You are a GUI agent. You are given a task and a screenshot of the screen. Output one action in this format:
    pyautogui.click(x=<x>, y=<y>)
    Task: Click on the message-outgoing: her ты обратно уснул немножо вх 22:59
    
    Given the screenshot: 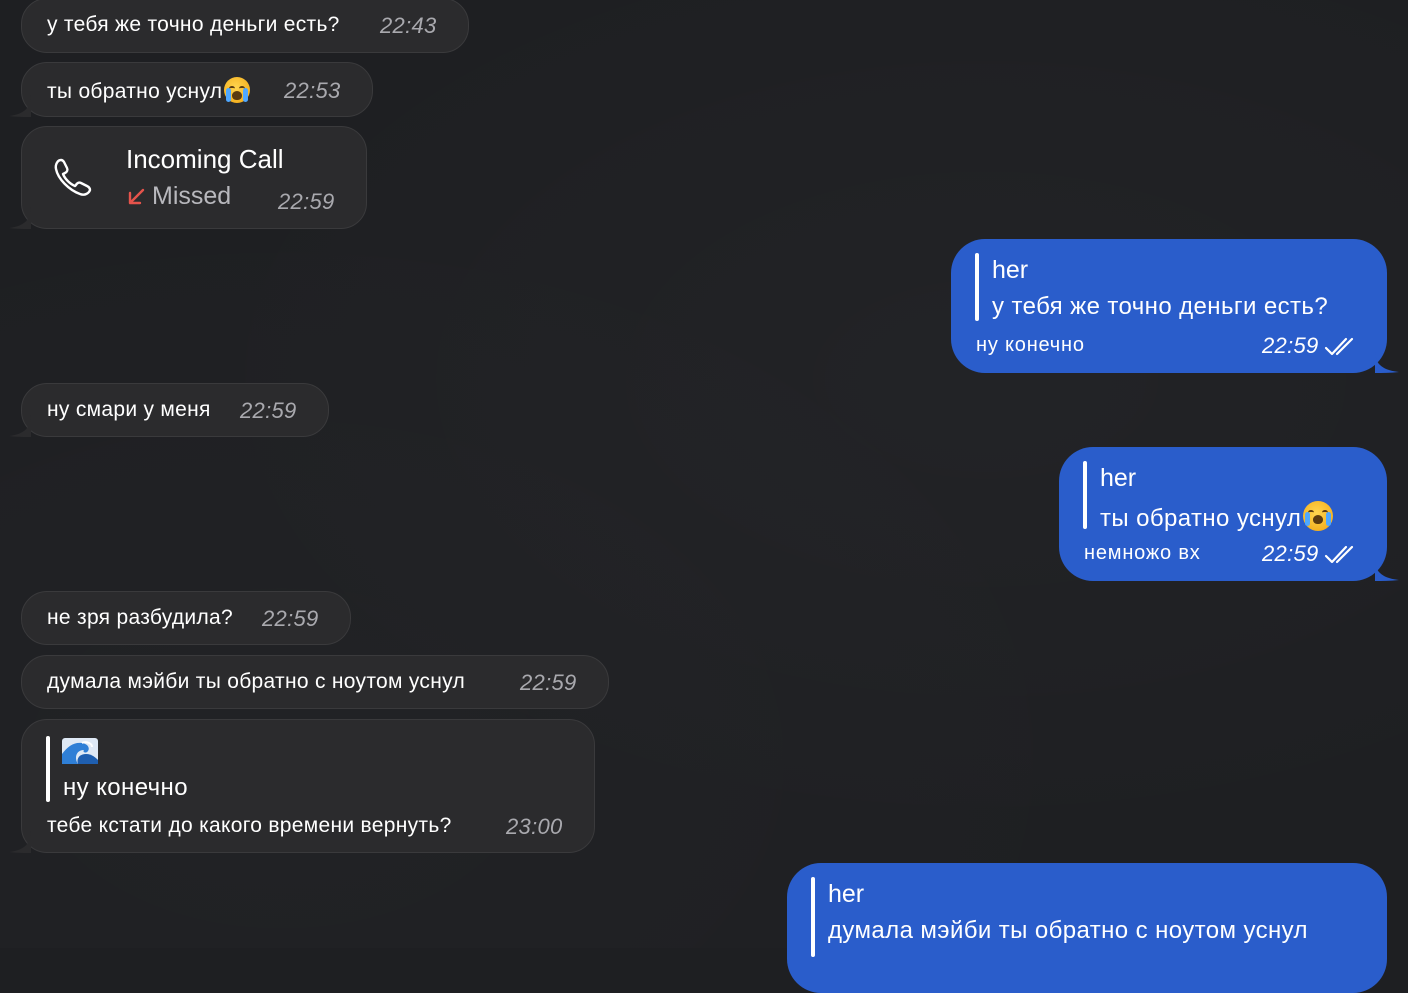 What is the action you would take?
    pyautogui.click(x=1229, y=514)
    